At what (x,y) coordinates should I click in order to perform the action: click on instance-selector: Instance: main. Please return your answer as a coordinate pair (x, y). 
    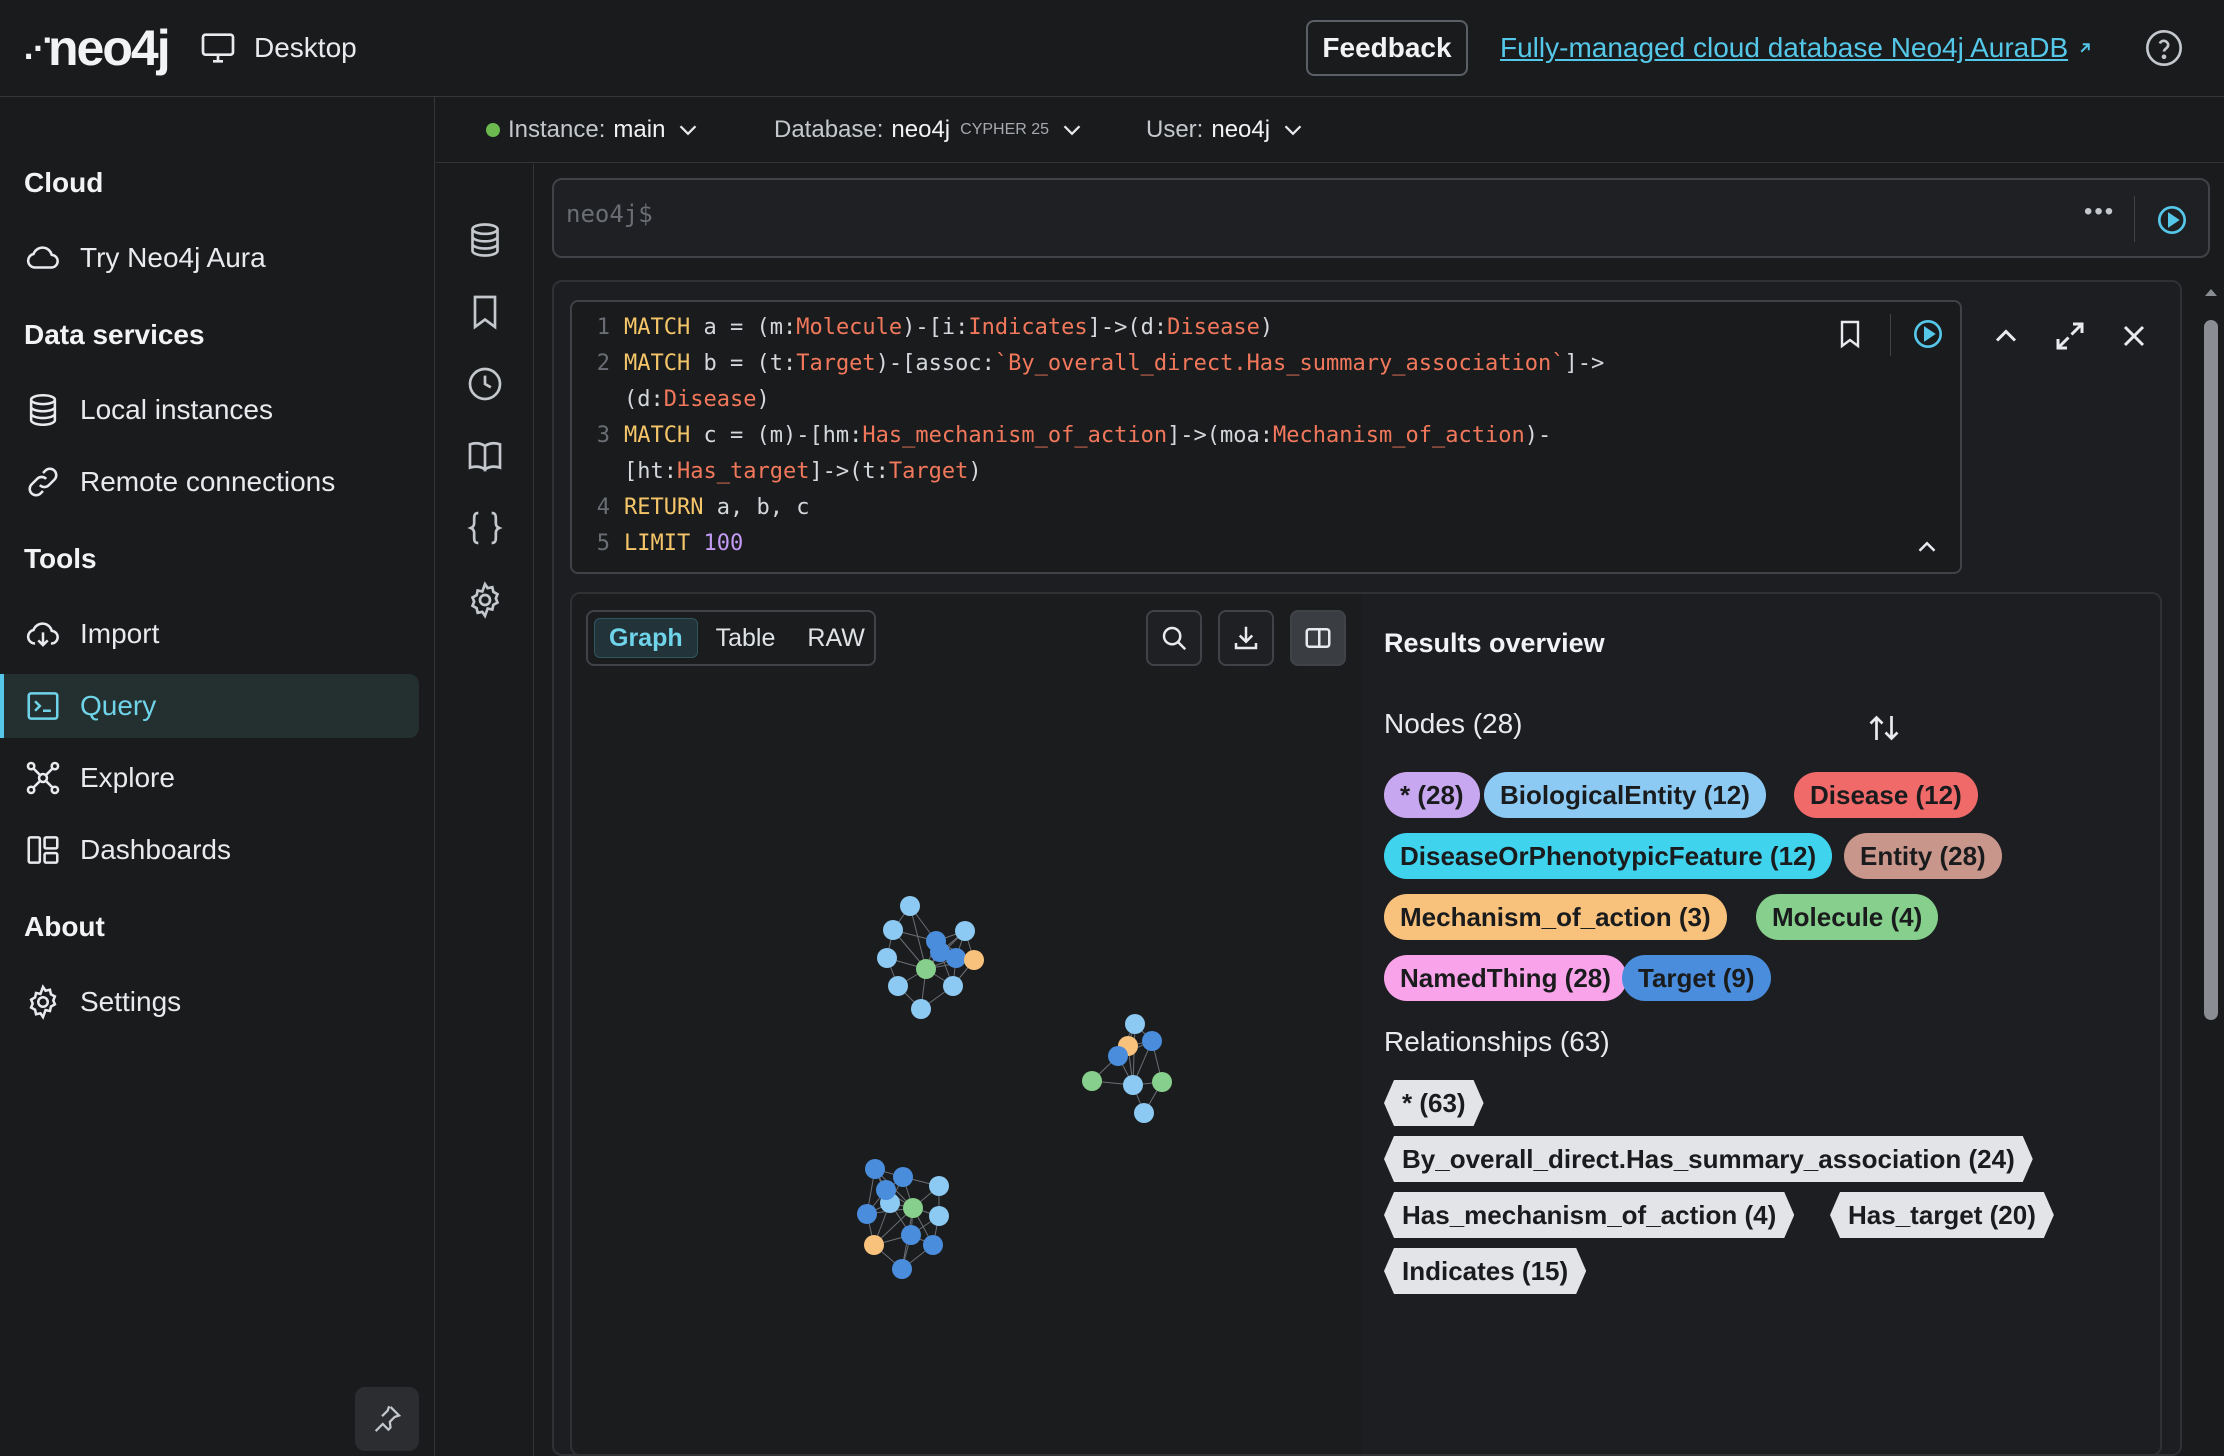
    Looking at the image, I should click on (594, 130).